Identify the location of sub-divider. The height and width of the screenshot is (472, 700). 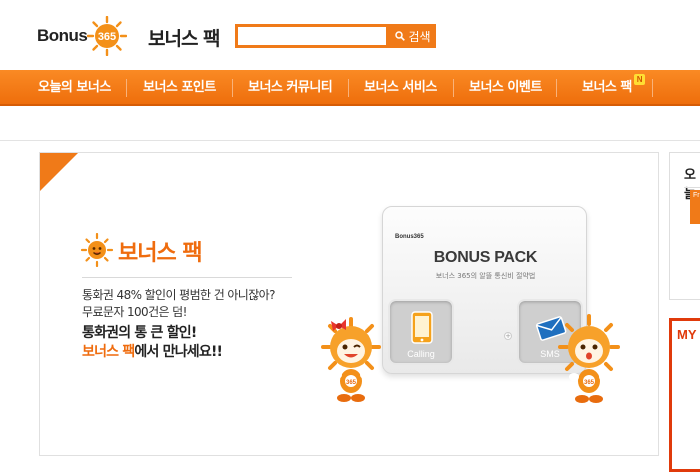
(350, 140).